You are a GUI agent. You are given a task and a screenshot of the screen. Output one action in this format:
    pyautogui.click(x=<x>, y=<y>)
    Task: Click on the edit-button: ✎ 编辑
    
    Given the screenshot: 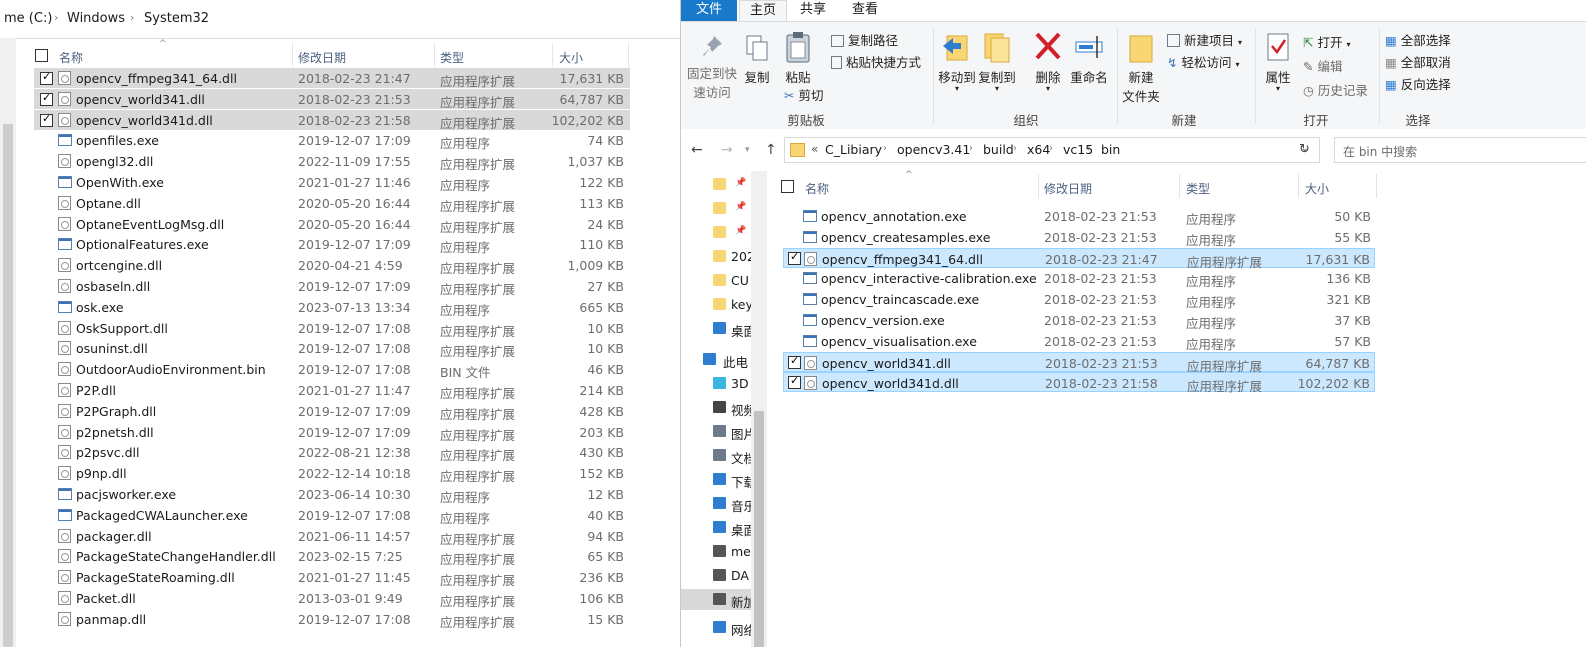 What is the action you would take?
    pyautogui.click(x=1322, y=65)
    